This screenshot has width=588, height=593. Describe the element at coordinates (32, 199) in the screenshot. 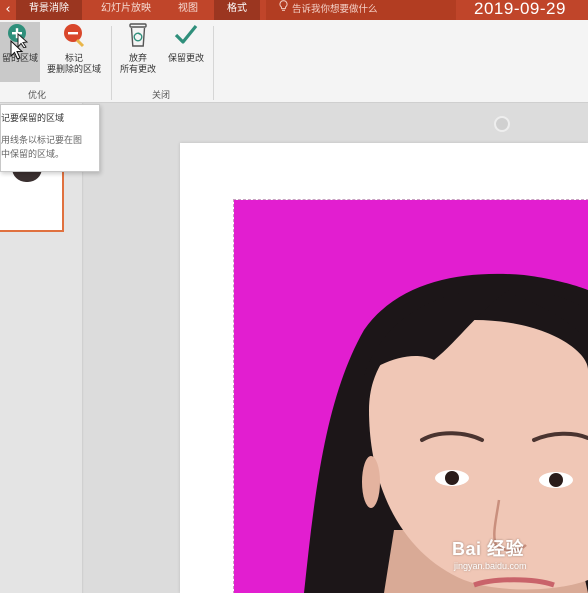

I see `slide-thumbnail` at that location.